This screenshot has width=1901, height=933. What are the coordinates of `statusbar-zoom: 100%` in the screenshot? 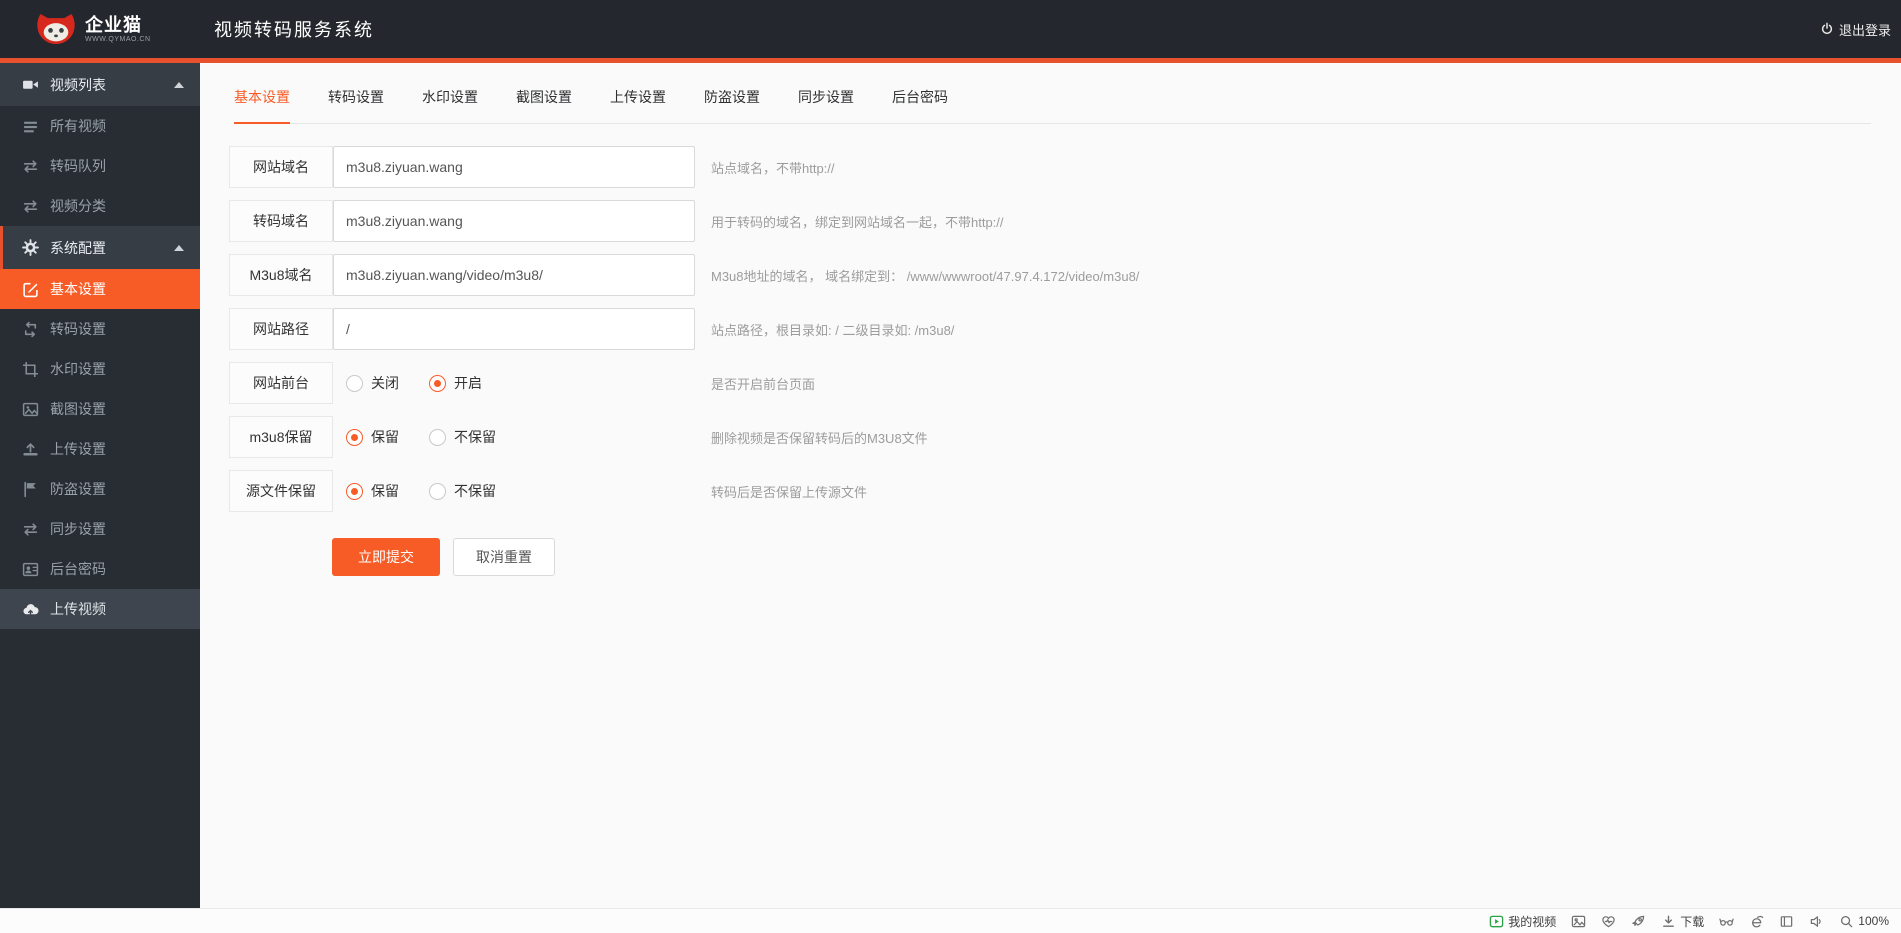 It's located at (1864, 921).